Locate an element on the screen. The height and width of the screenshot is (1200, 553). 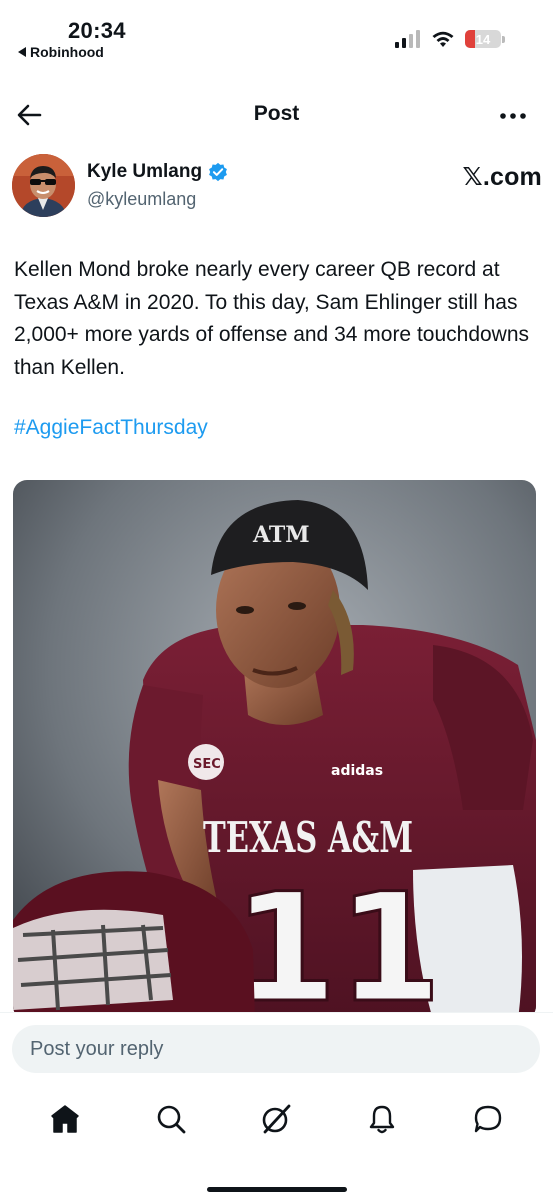
back-app-label: Robinhood is located at coordinates (67, 52).